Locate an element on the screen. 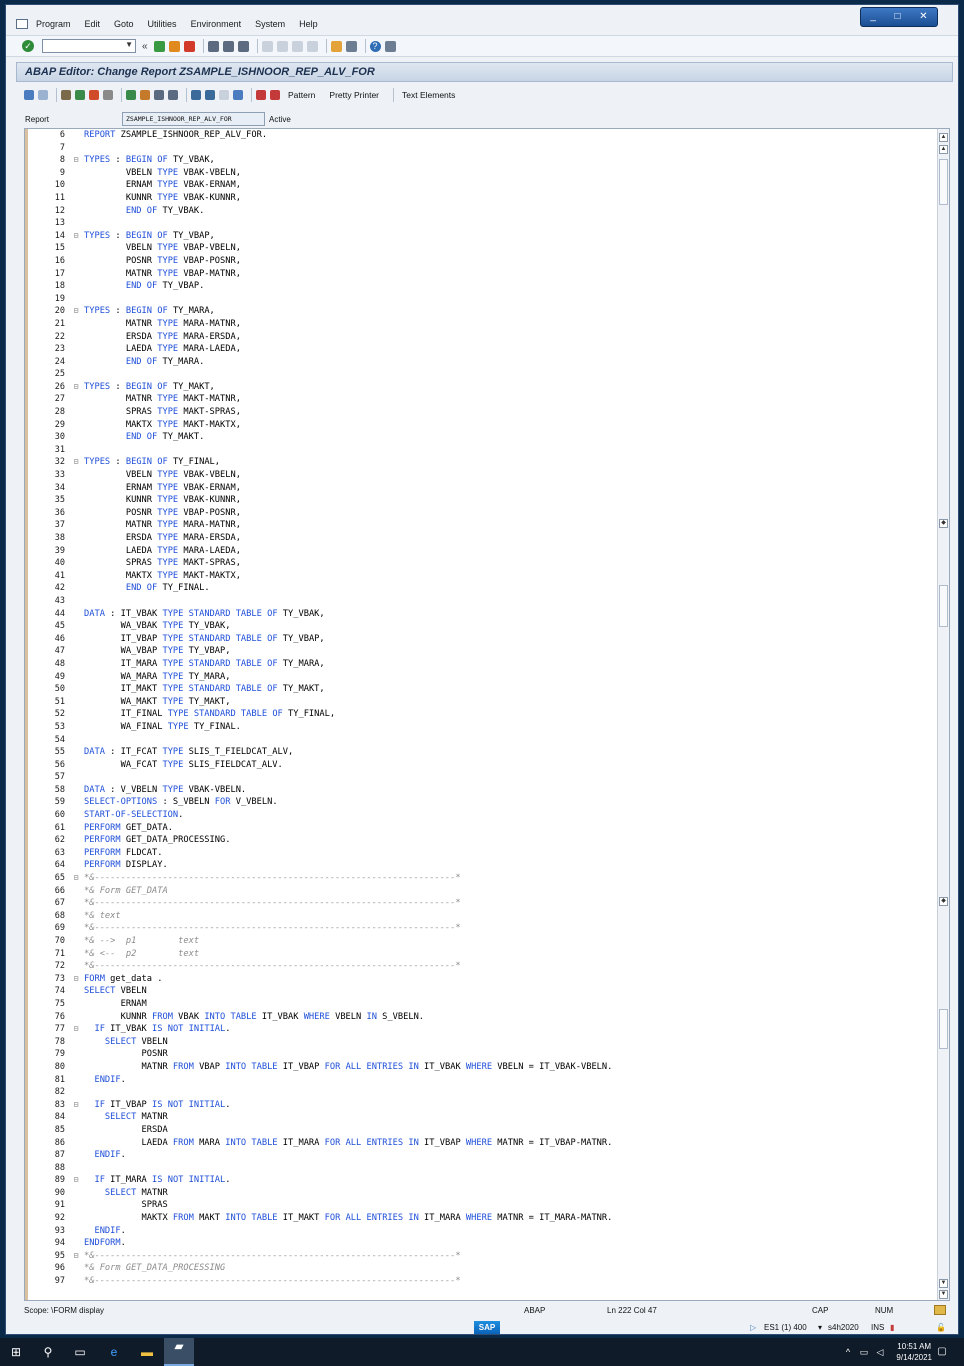 This screenshot has height=1366, width=964. code-line: 60 START-OF-SELECTION. is located at coordinates (480, 815).